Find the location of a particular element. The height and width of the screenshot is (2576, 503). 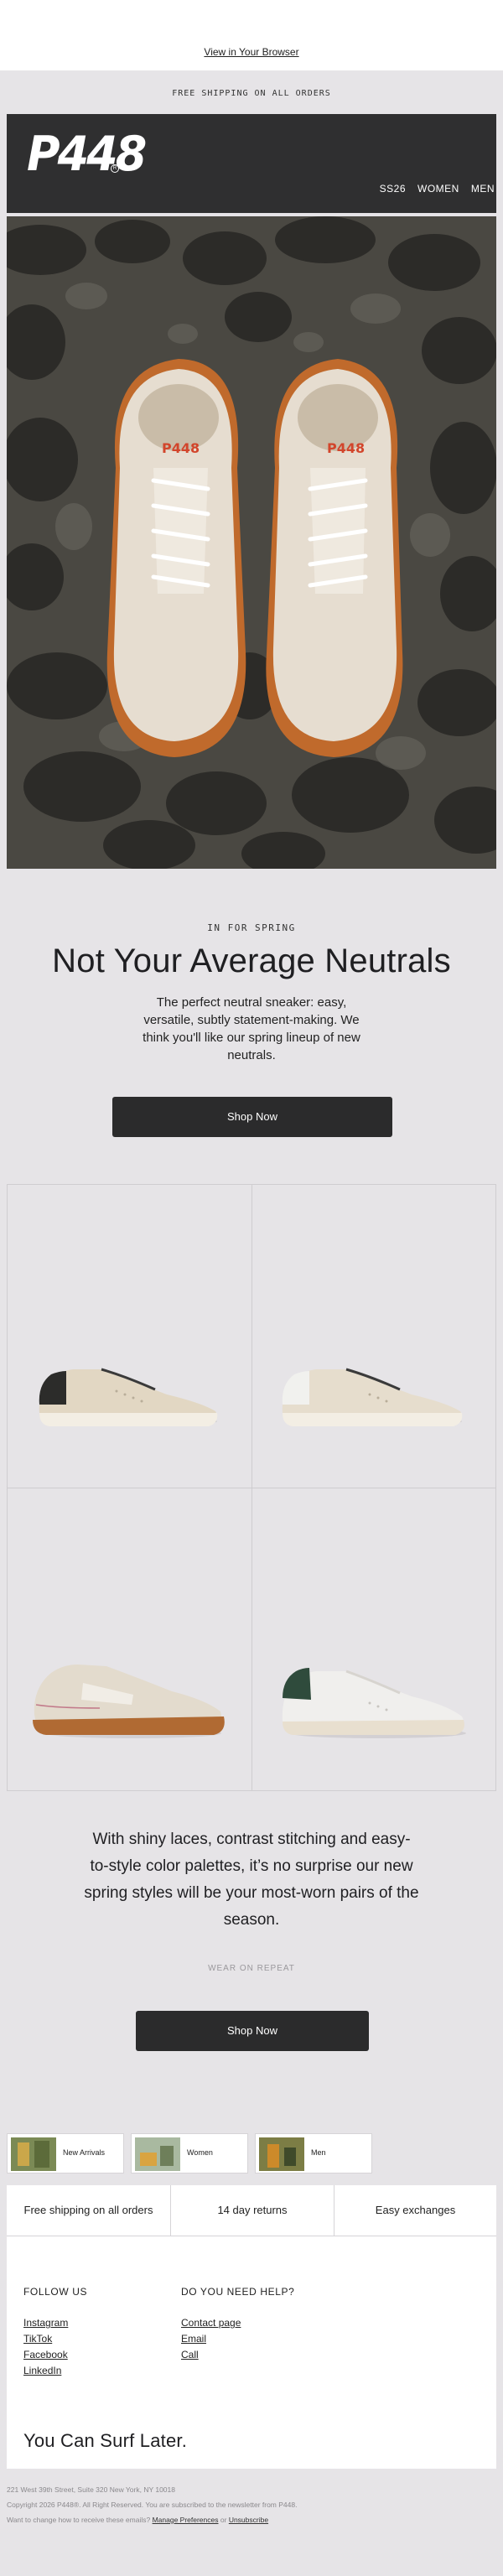

category-label: Men is located at coordinates (318, 2152).